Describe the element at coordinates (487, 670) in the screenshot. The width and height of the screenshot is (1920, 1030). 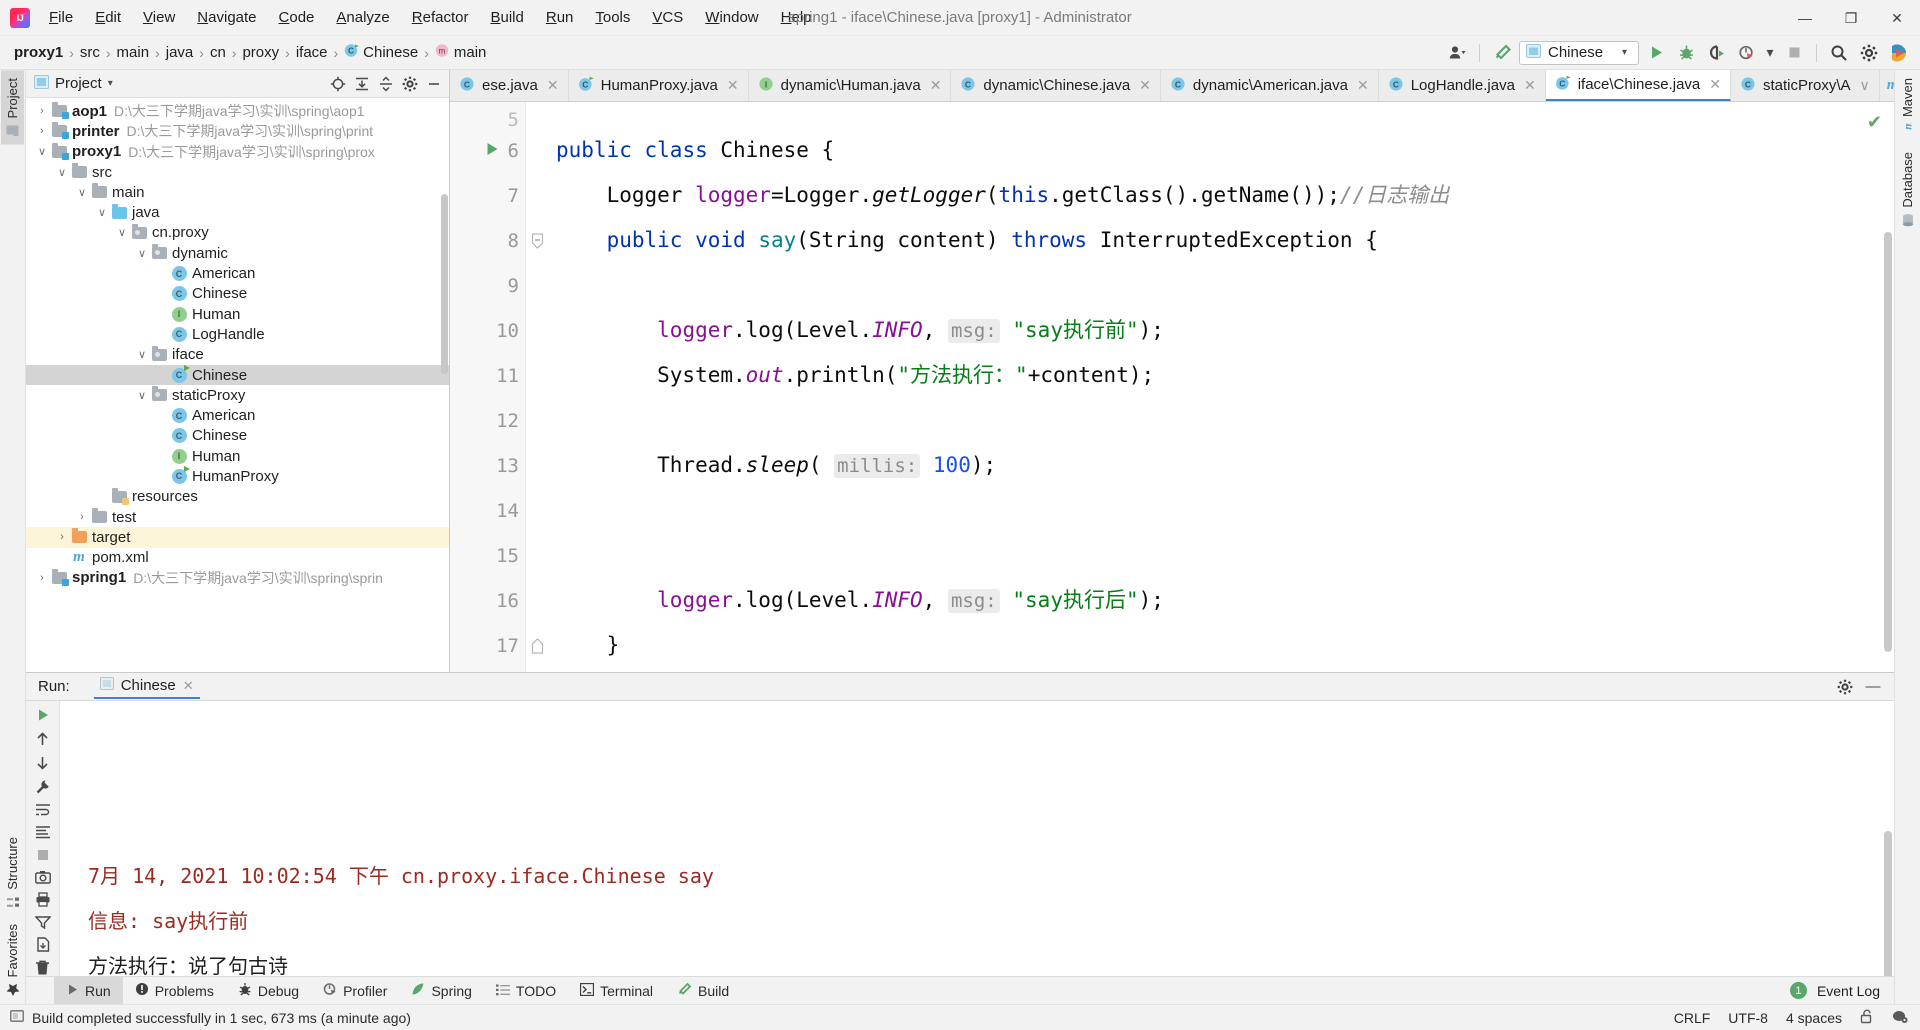
I see `gutter-line-18: 18` at that location.